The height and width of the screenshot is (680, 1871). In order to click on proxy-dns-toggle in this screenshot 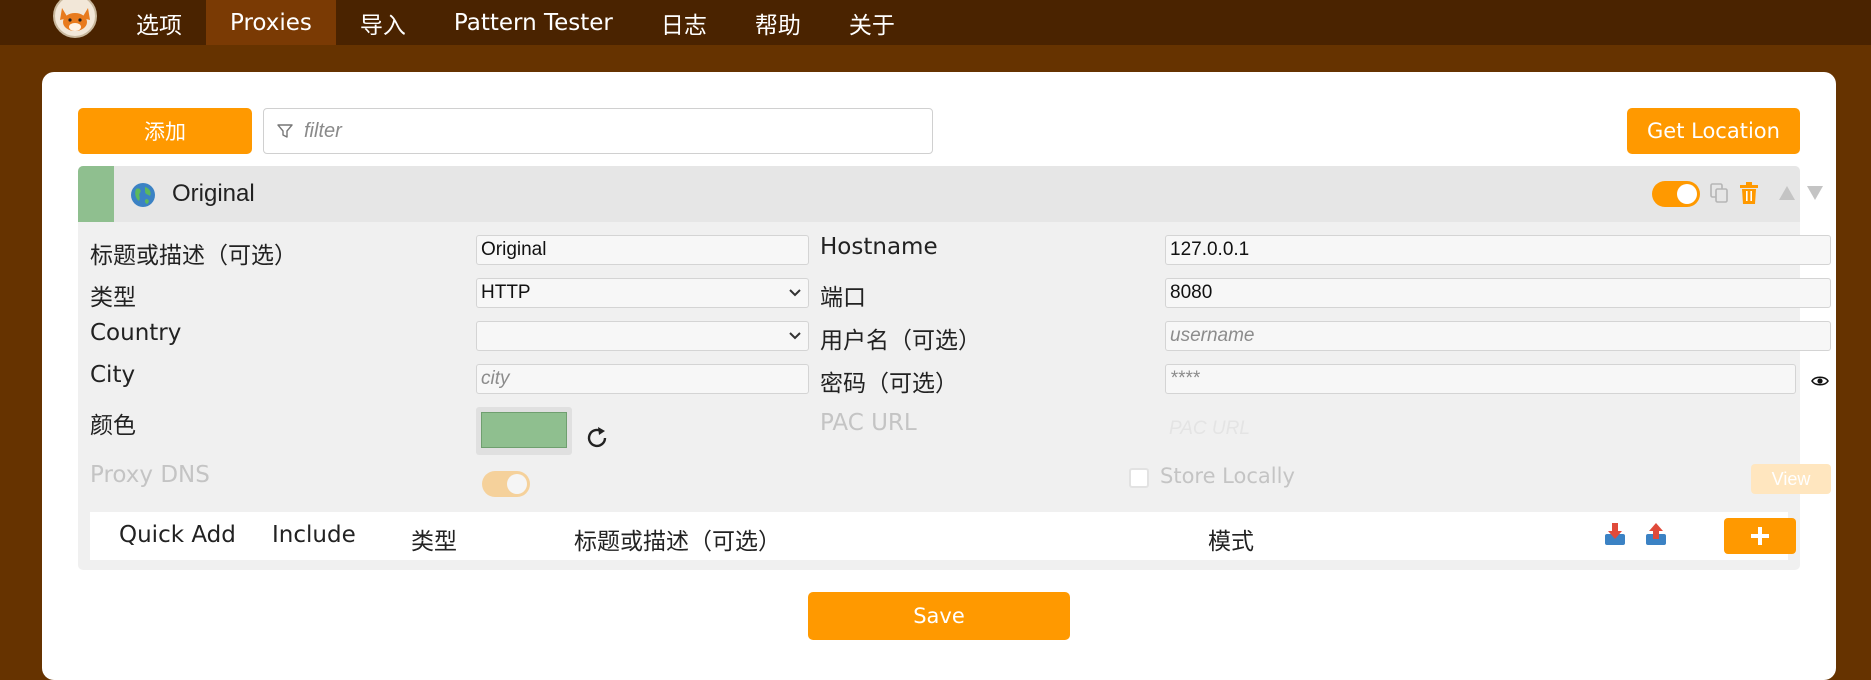, I will do `click(506, 484)`.